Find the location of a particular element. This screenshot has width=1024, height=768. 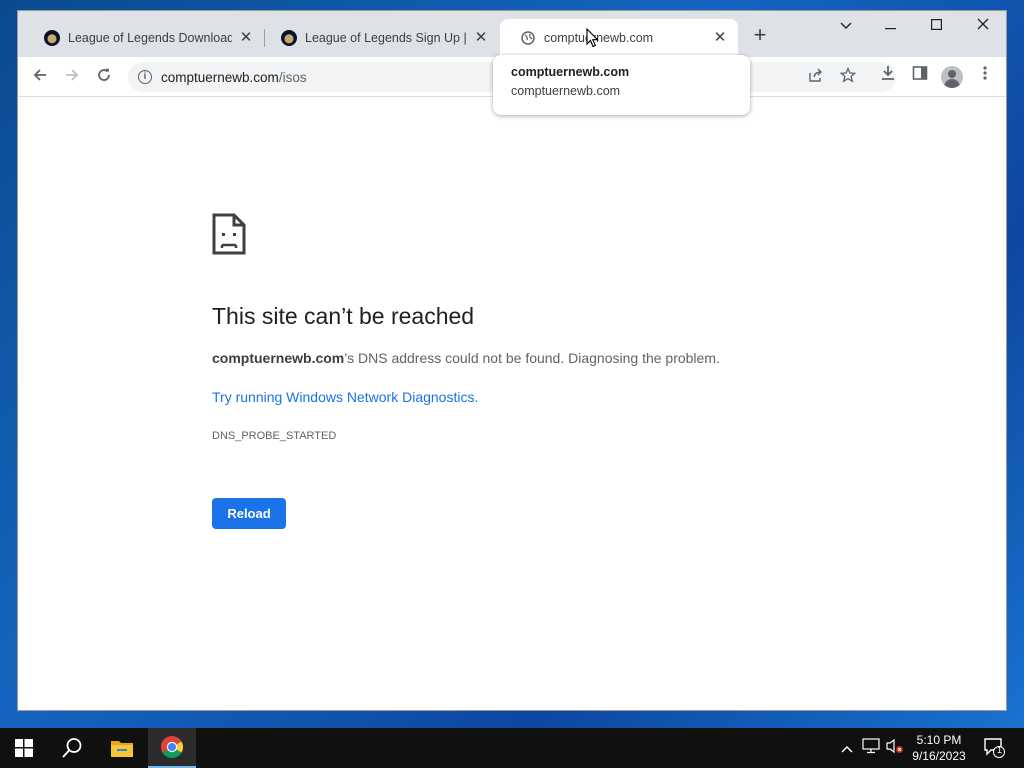

menu-icon is located at coordinates (985, 73).